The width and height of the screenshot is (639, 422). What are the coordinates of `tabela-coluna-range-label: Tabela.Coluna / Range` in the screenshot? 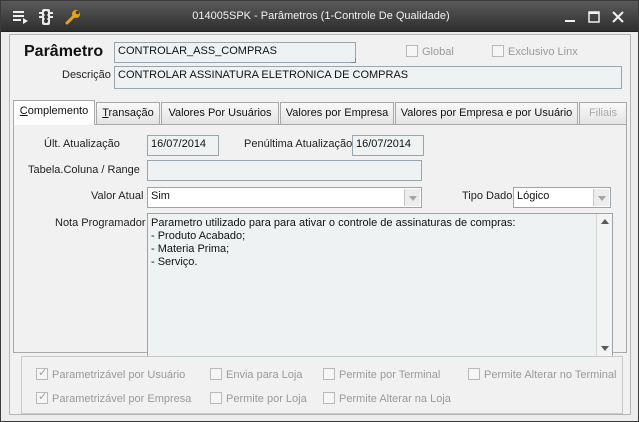 It's located at (84, 170).